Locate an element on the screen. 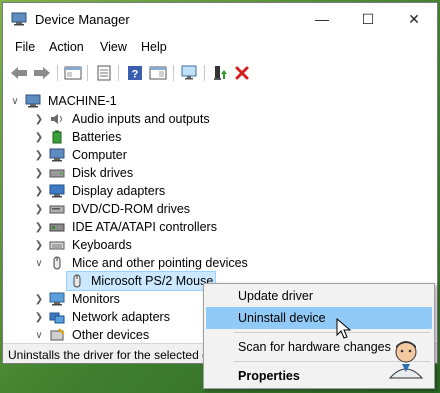  scan-hardware-button is located at coordinates (189, 73).